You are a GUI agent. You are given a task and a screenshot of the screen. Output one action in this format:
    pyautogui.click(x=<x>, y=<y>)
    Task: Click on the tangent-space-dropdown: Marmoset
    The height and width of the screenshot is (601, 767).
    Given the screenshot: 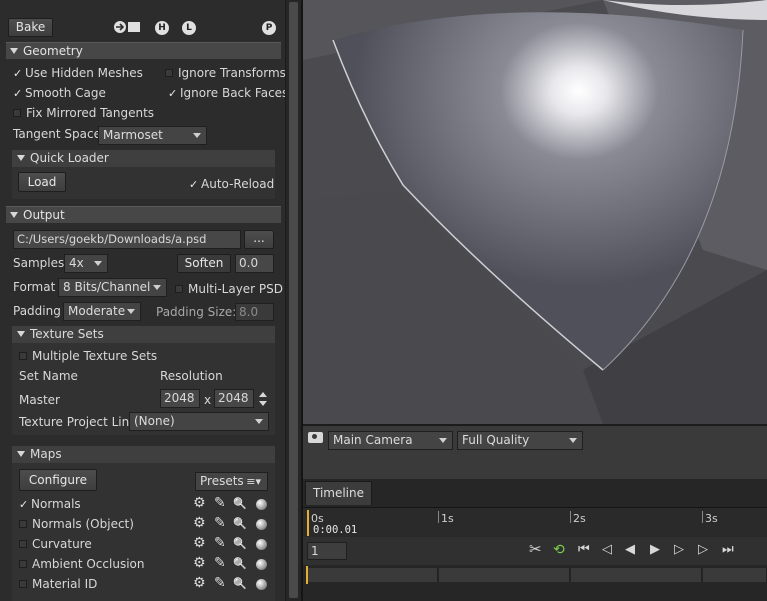 What is the action you would take?
    pyautogui.click(x=152, y=135)
    